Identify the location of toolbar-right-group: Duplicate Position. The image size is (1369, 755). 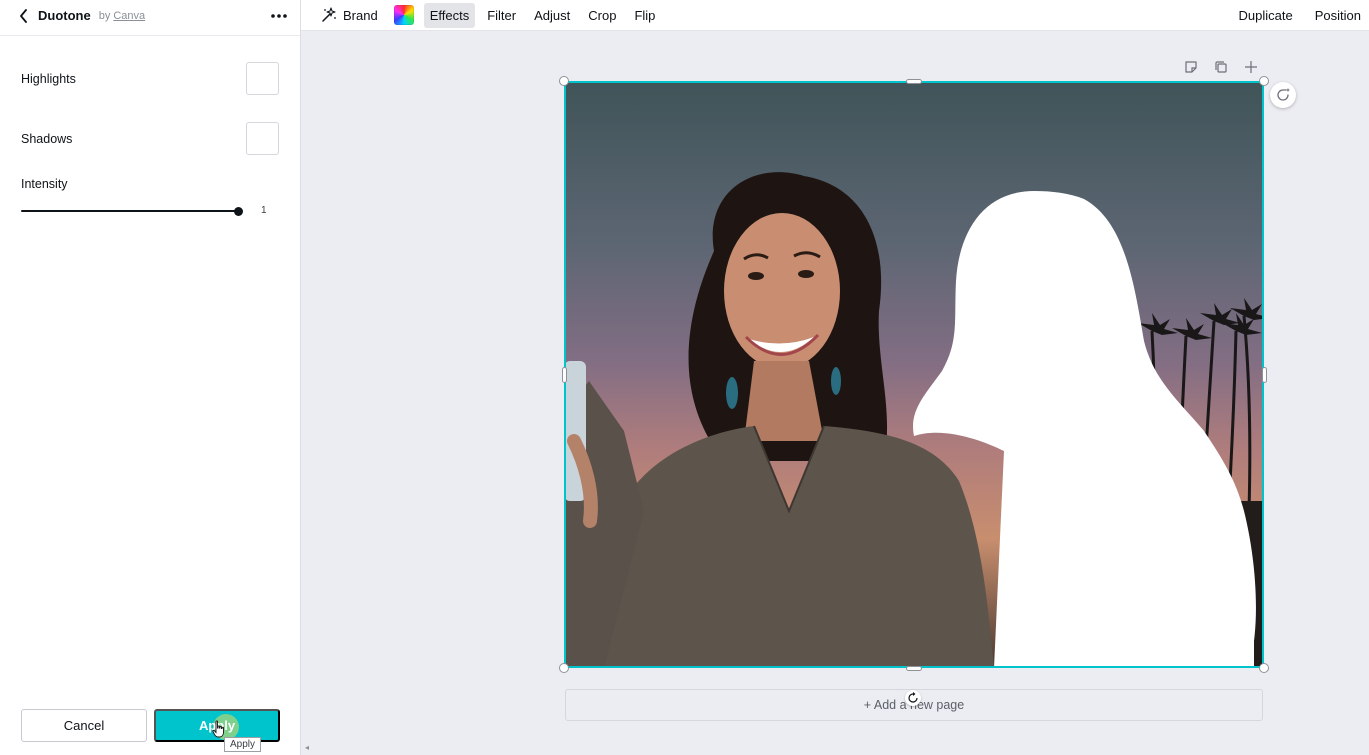
(1297, 15).